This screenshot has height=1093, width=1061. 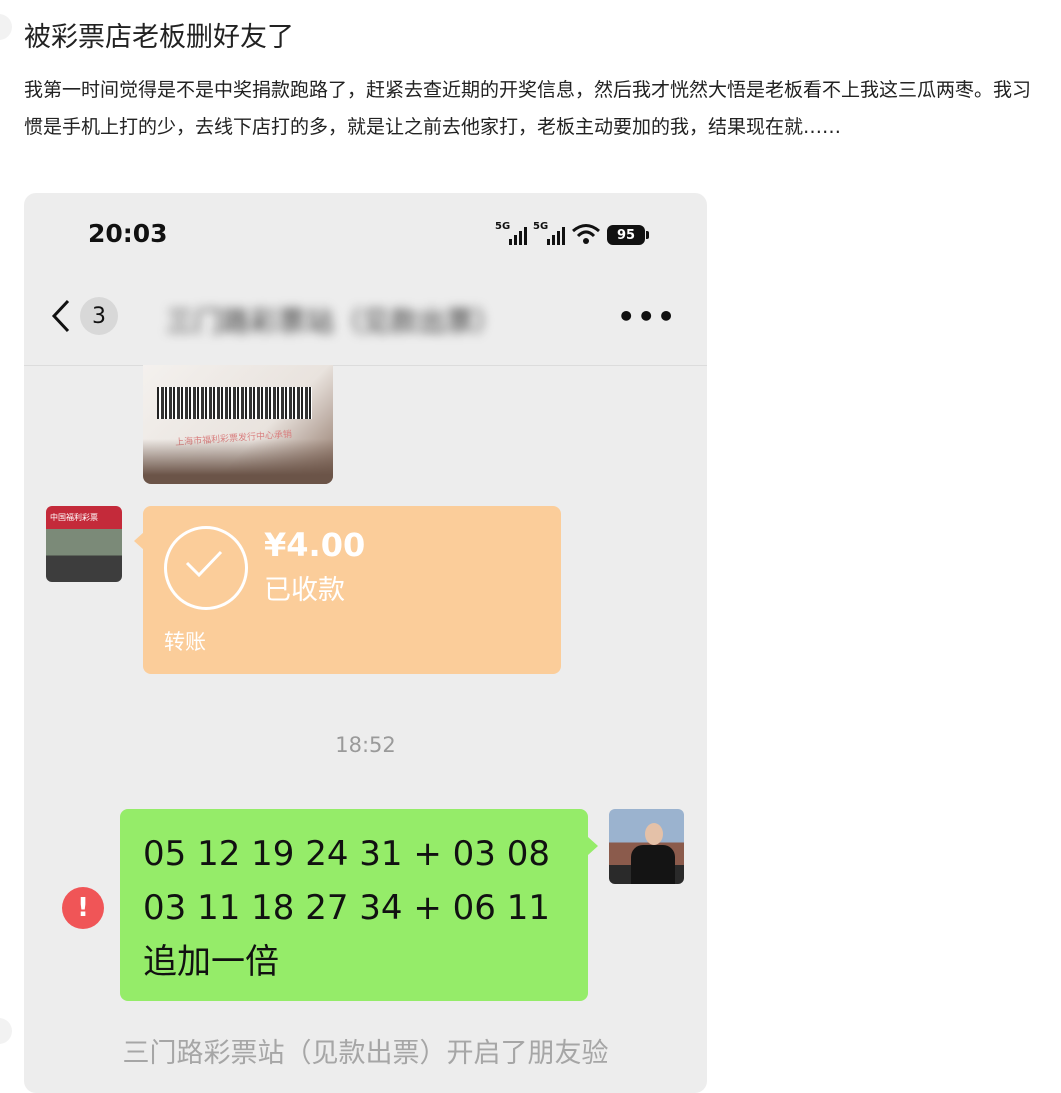 I want to click on transfer-message: ¥4.00 已收款 转账, so click(x=347, y=590).